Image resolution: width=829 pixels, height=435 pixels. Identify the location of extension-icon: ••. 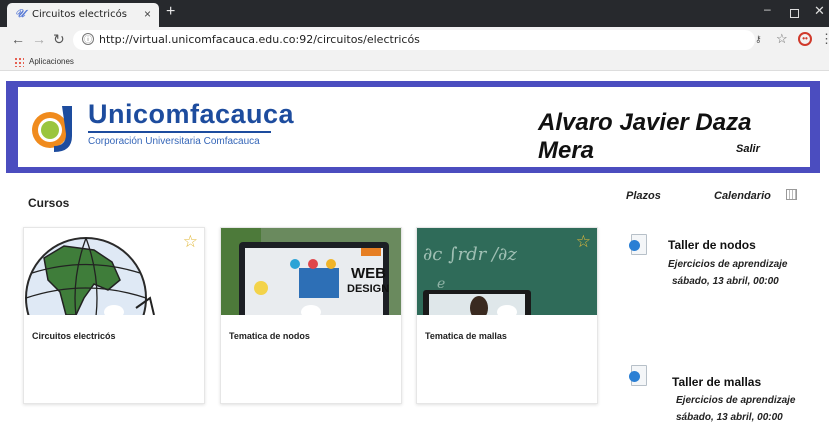
(805, 39).